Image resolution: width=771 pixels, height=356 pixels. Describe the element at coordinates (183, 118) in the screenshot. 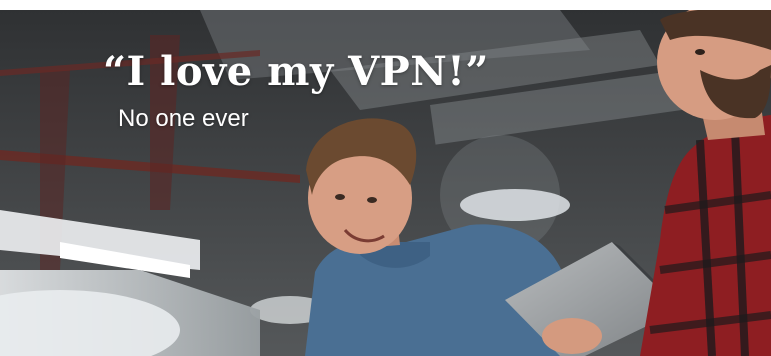

I see `quote-attribution: No one ever` at that location.